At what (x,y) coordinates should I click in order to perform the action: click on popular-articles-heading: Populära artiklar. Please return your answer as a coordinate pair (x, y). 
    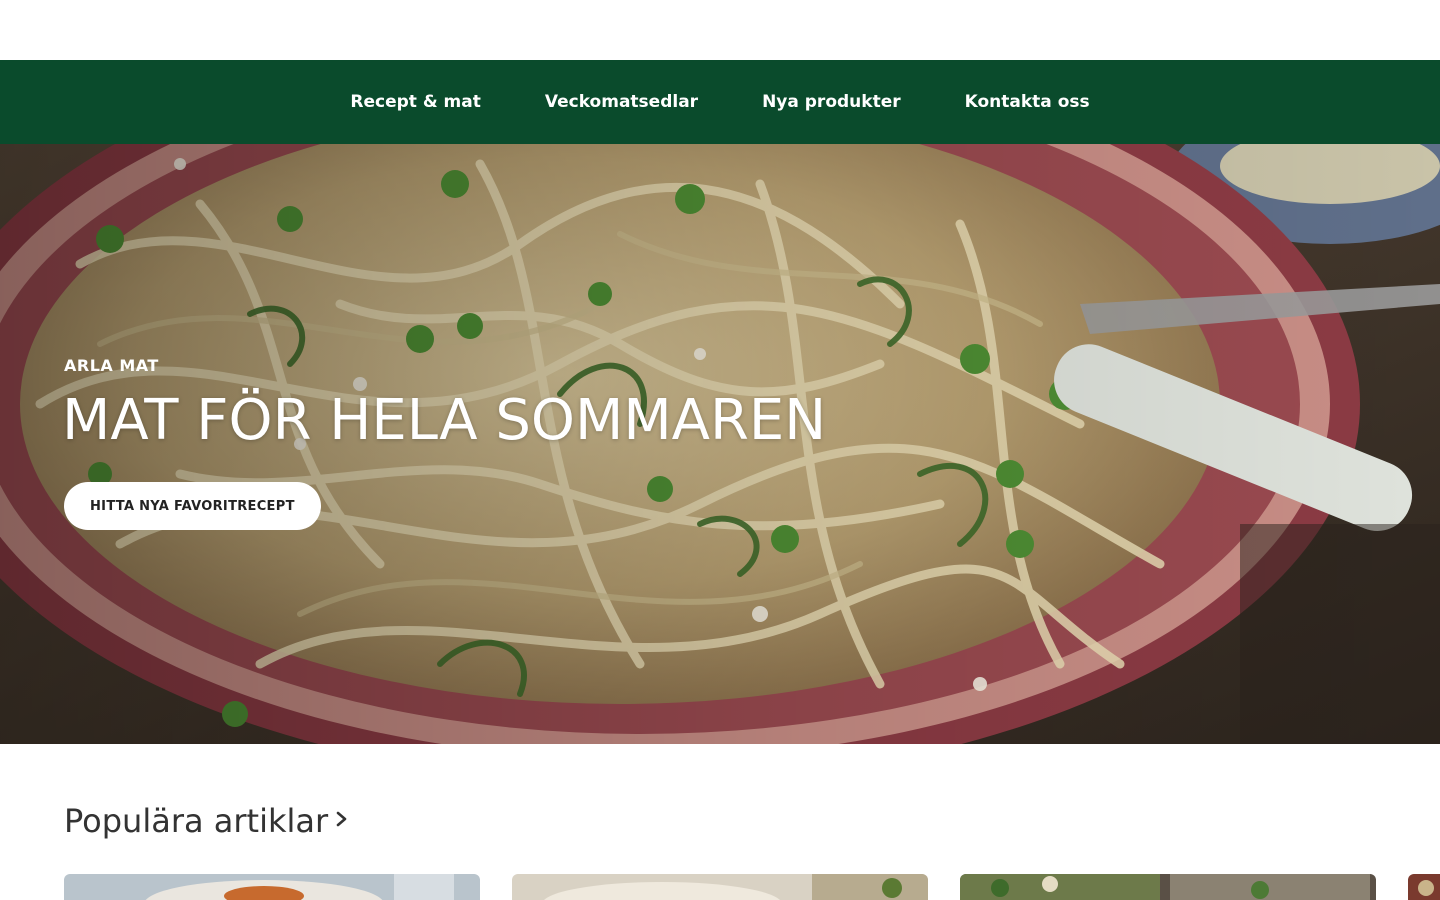
    Looking at the image, I should click on (208, 821).